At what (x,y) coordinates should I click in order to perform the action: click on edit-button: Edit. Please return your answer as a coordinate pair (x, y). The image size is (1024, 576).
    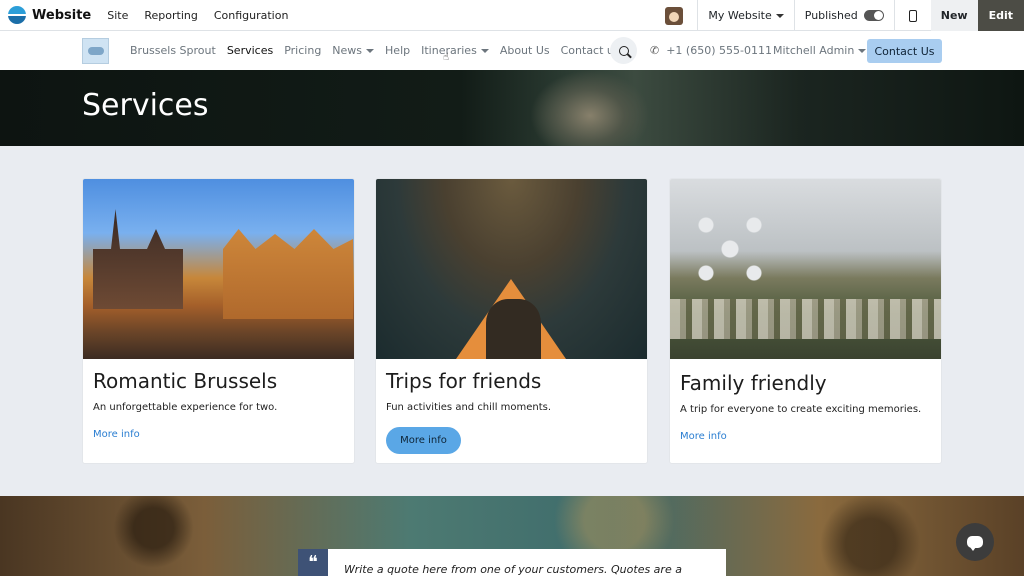
    Looking at the image, I should click on (1000, 15).